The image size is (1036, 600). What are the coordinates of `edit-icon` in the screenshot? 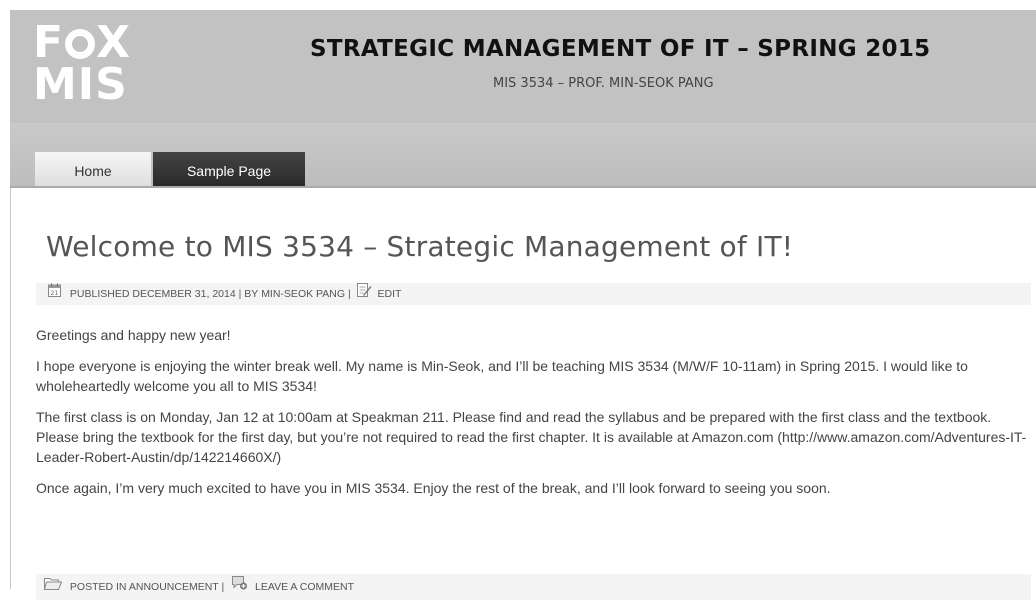 It's located at (364, 294).